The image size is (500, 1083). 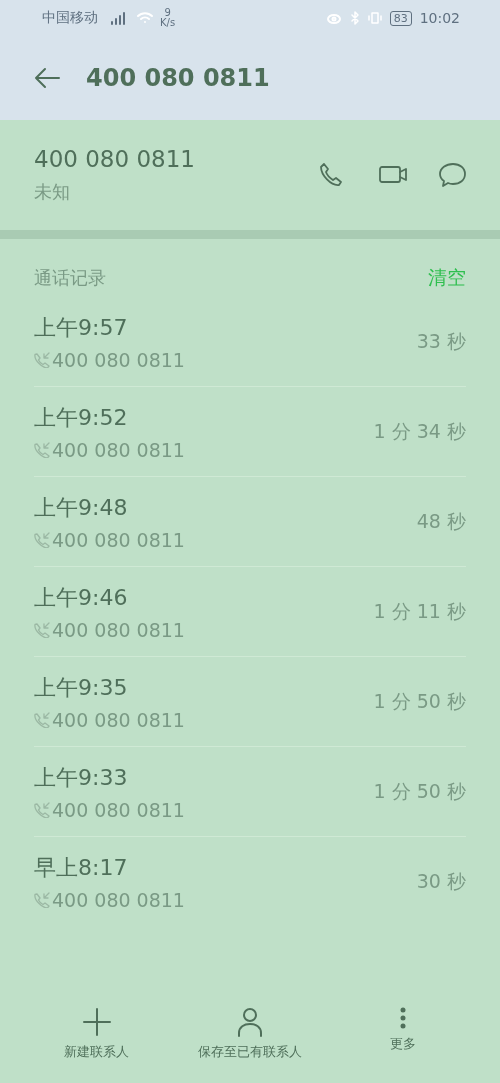 I want to click on call-duration: 30 秒, so click(x=441, y=881).